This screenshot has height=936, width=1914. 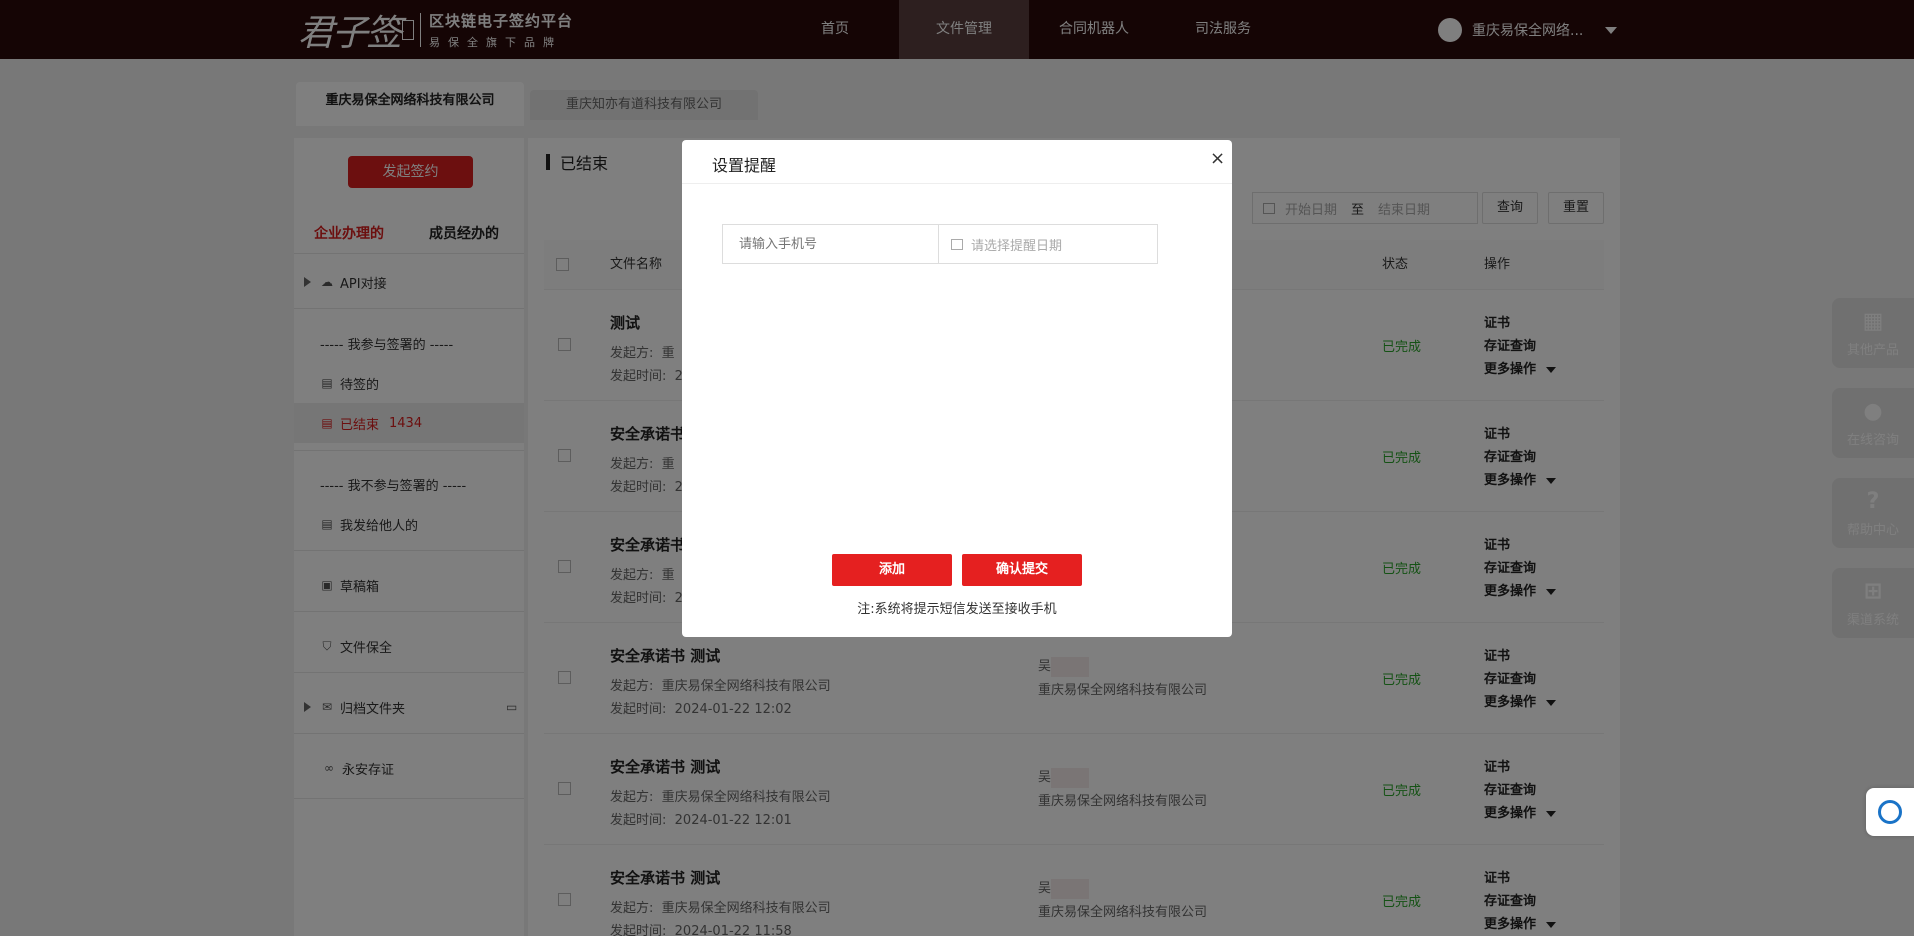 What do you see at coordinates (744, 165) in the screenshot?
I see `modal-title: 设置提醒` at bounding box center [744, 165].